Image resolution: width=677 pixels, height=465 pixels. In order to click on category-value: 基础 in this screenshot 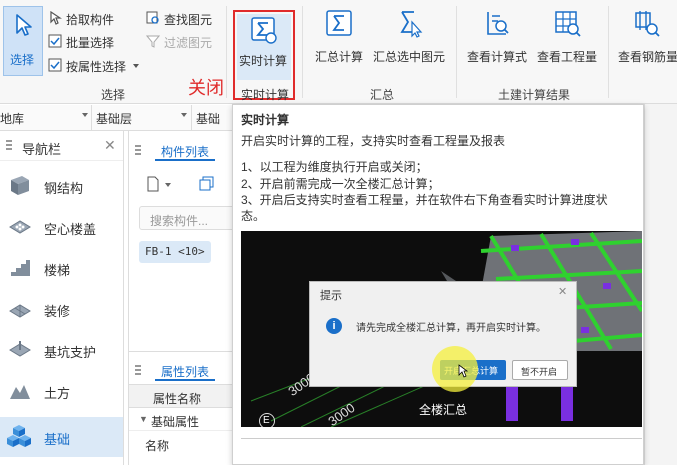, I will do `click(208, 119)`.